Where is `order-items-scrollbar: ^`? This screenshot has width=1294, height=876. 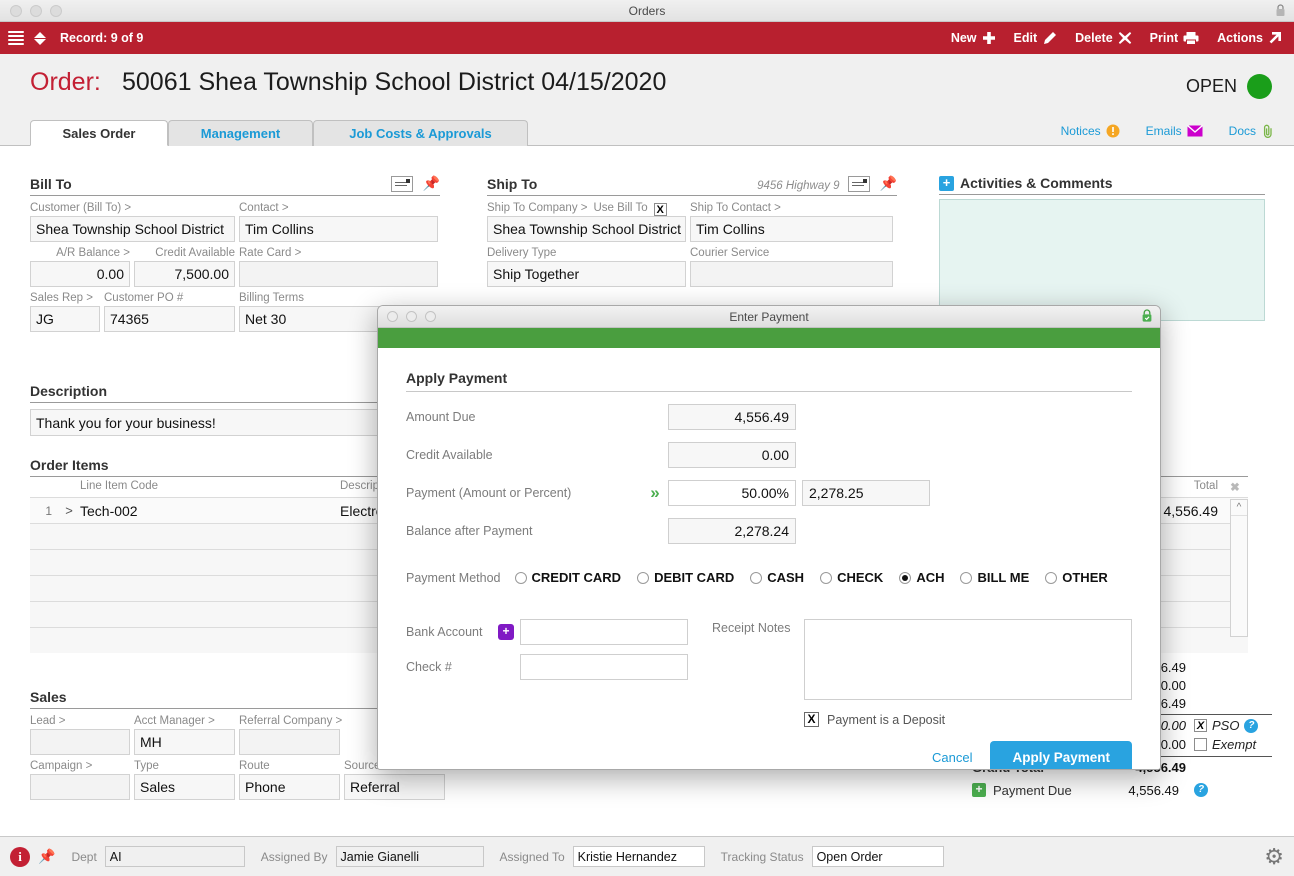 order-items-scrollbar: ^ is located at coordinates (1239, 568).